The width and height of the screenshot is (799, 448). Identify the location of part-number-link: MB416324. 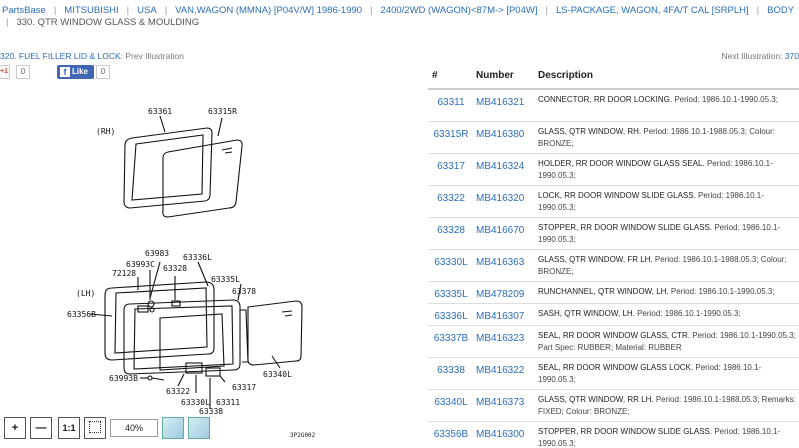
(503, 168).